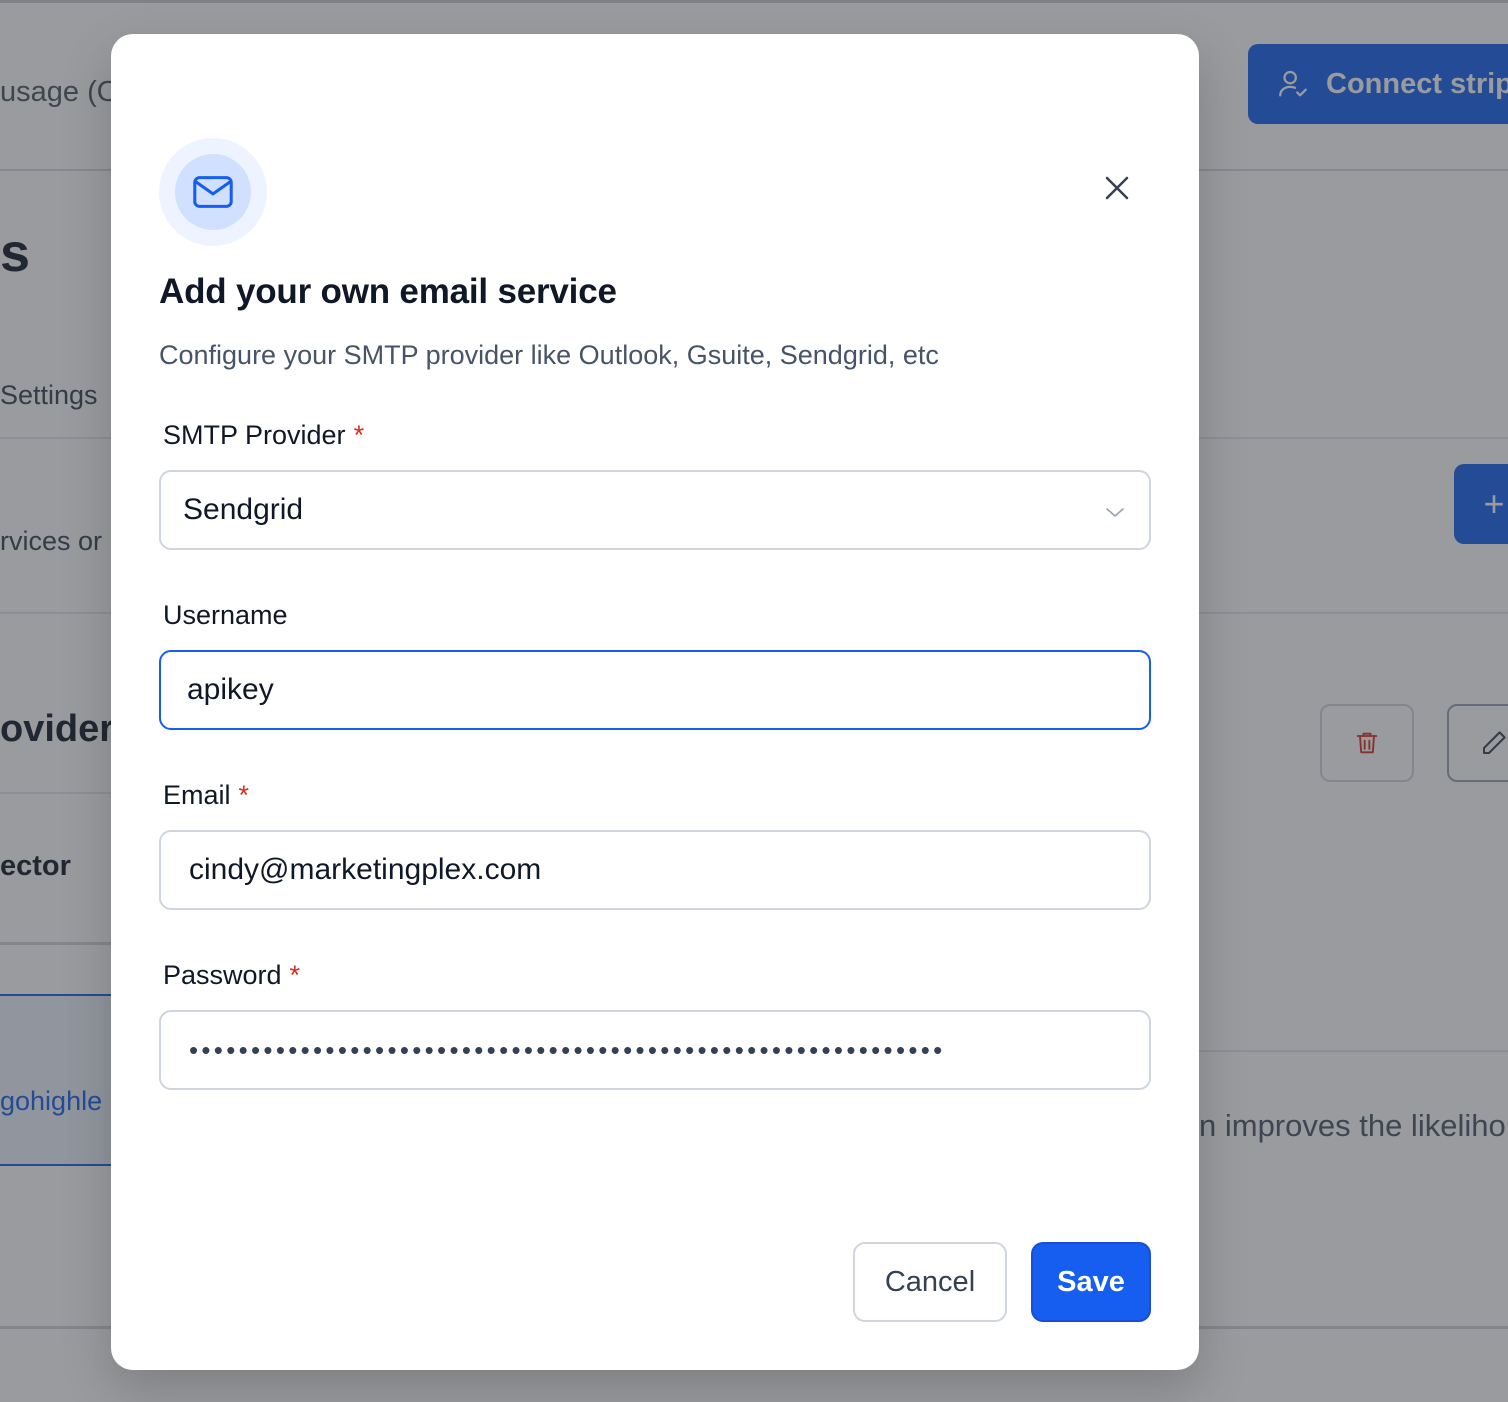 Image resolution: width=1508 pixels, height=1402 pixels. Describe the element at coordinates (197, 795) in the screenshot. I see `email-label-text: Email` at that location.